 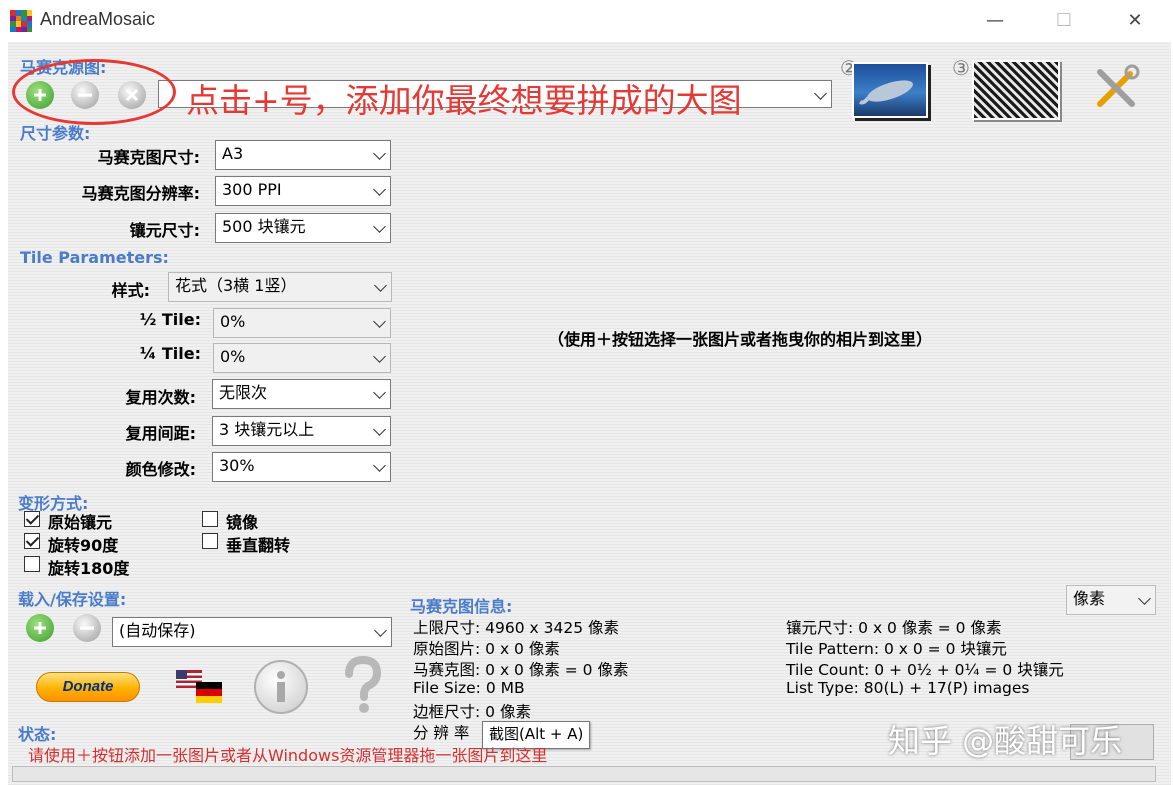 I want to click on mosaic-size-select: A3, so click(x=303, y=155).